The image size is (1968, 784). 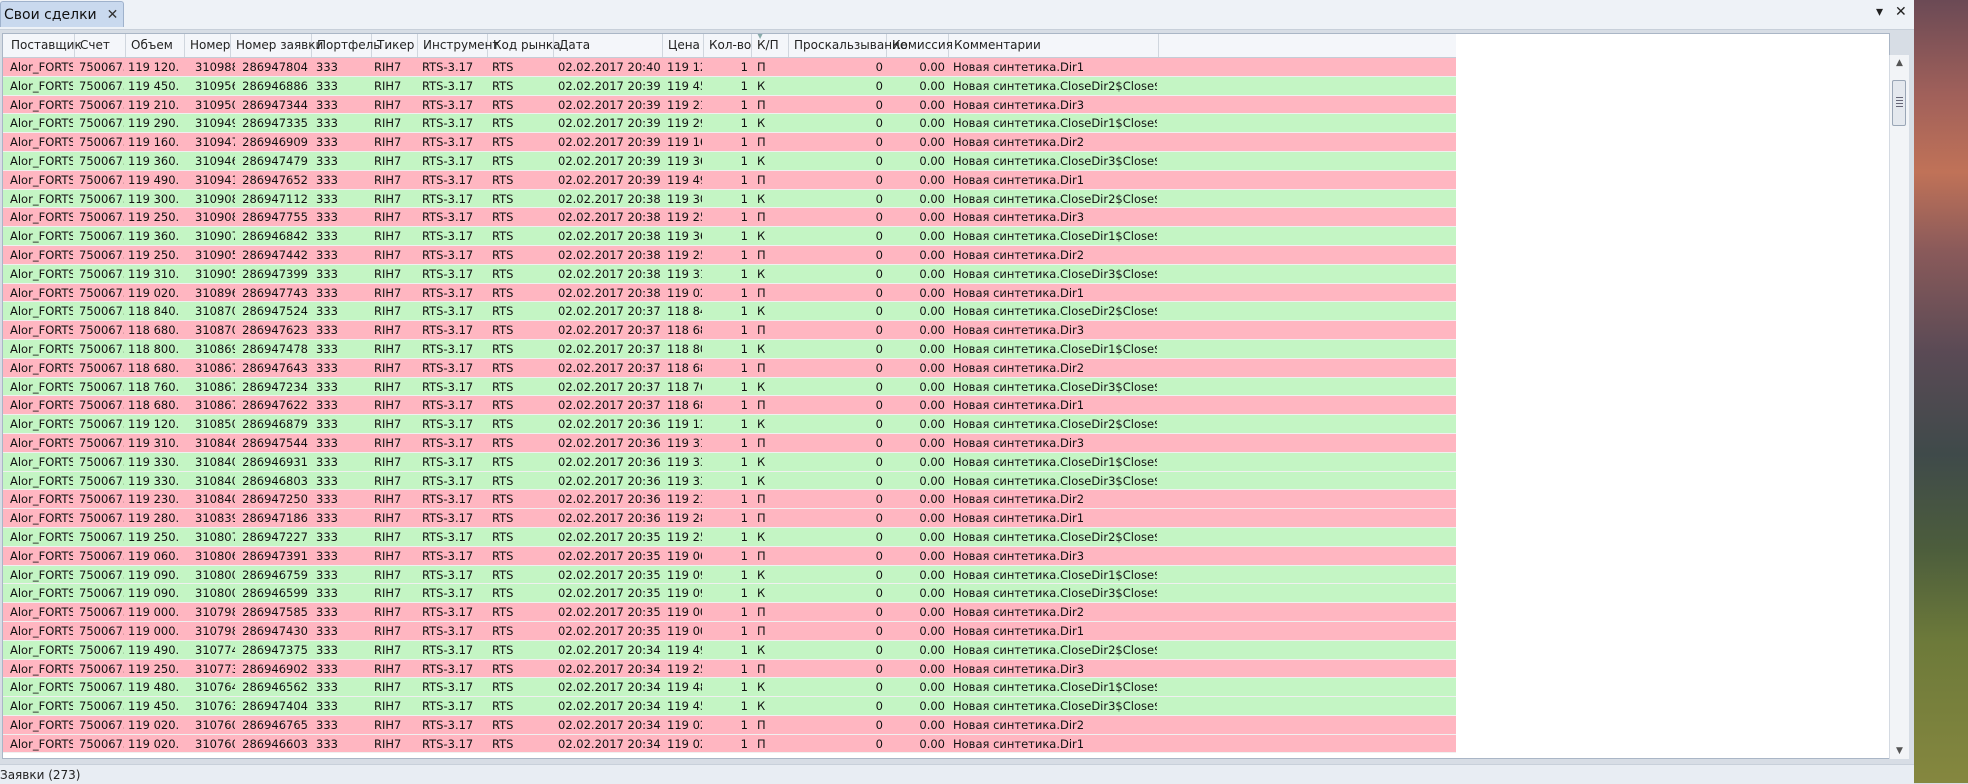 I want to click on cell-comment: Новая синтетика.Dir2, so click(x=1019, y=612).